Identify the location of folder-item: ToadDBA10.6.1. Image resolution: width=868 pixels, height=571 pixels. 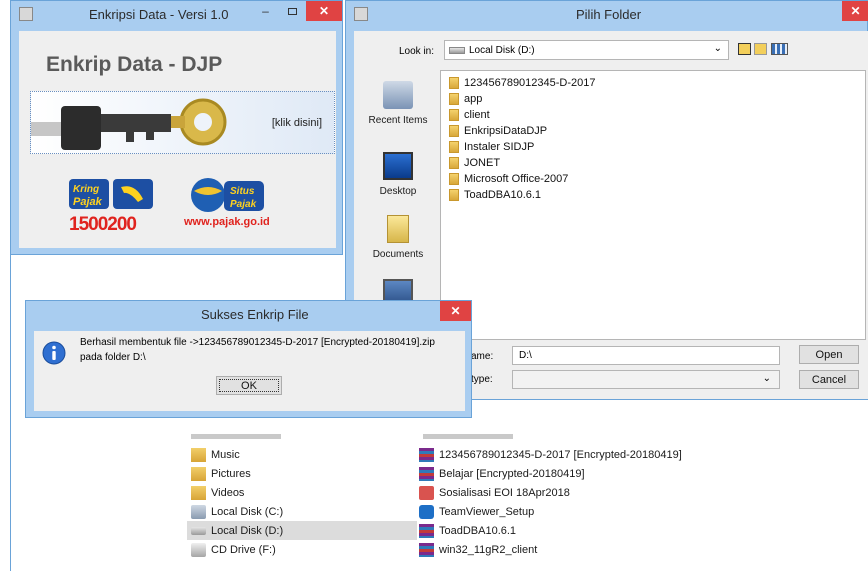
(495, 195).